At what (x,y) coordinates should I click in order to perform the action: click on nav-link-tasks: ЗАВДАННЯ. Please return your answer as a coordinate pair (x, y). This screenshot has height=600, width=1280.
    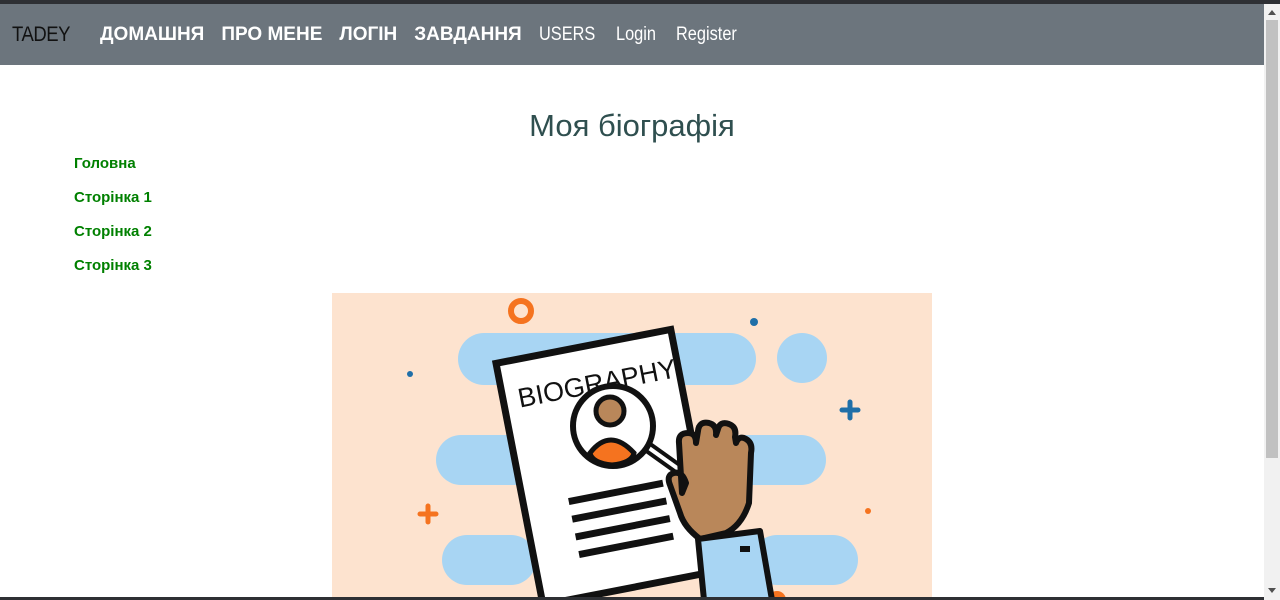
    Looking at the image, I should click on (467, 35).